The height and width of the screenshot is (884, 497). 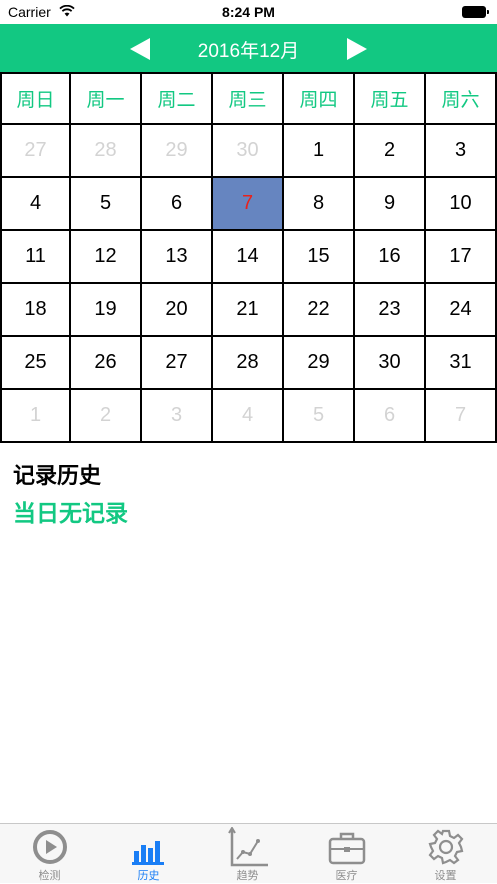 I want to click on cell-text: 周四, so click(x=318, y=100).